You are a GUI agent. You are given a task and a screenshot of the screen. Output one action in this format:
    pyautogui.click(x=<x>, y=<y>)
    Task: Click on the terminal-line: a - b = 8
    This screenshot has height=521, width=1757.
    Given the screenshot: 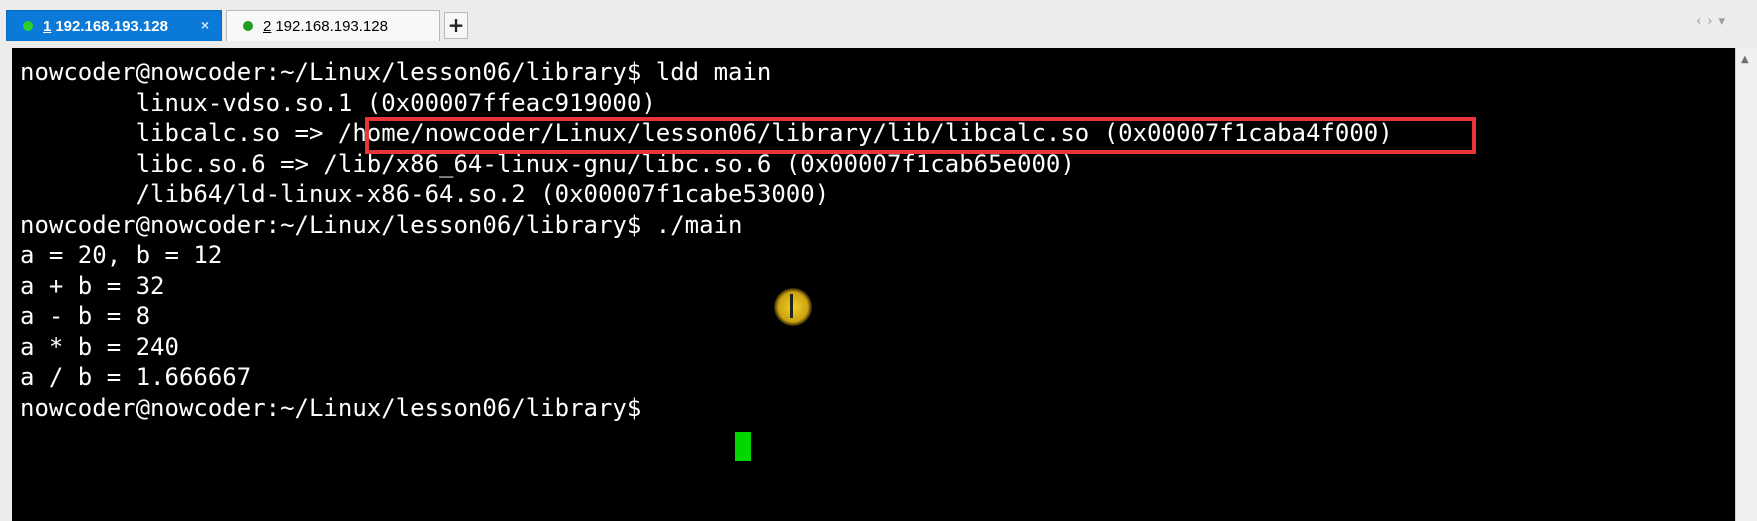 What is the action you would take?
    pyautogui.click(x=85, y=316)
    